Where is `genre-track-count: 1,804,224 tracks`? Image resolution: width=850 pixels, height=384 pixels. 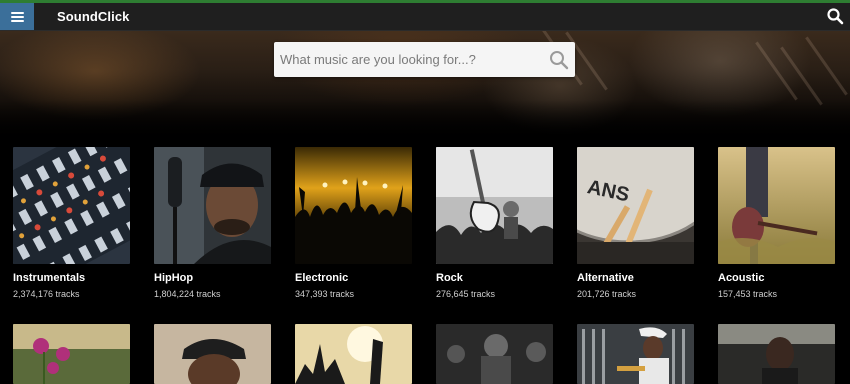
genre-track-count: 1,804,224 tracks is located at coordinates (187, 294).